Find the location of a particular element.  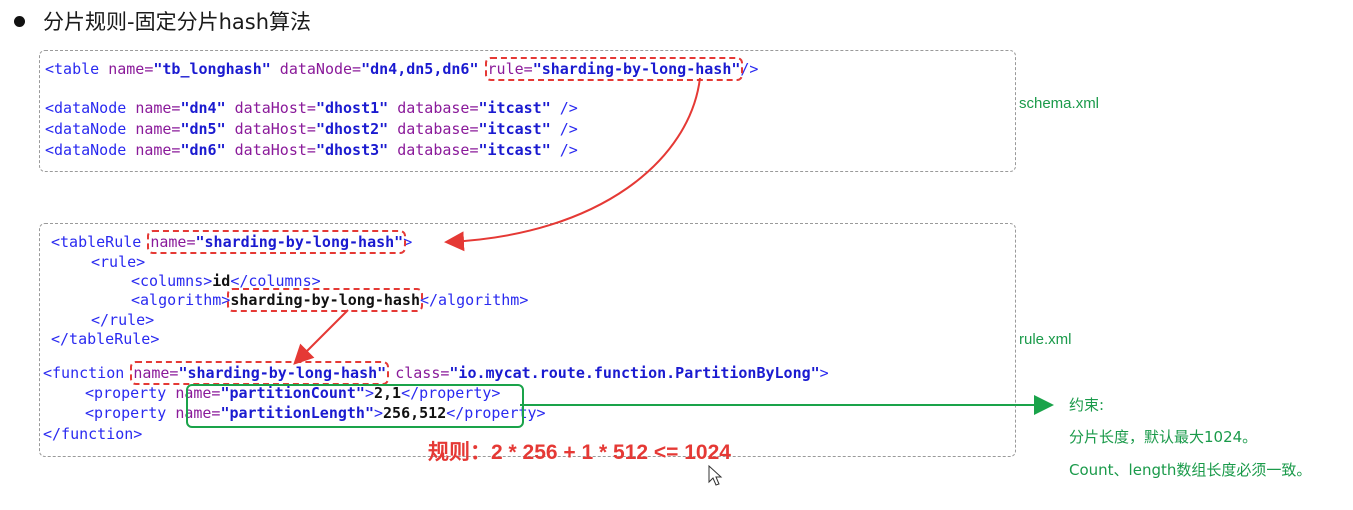

section-heading: 分片规则-固定分片hash算法 is located at coordinates (162, 21).